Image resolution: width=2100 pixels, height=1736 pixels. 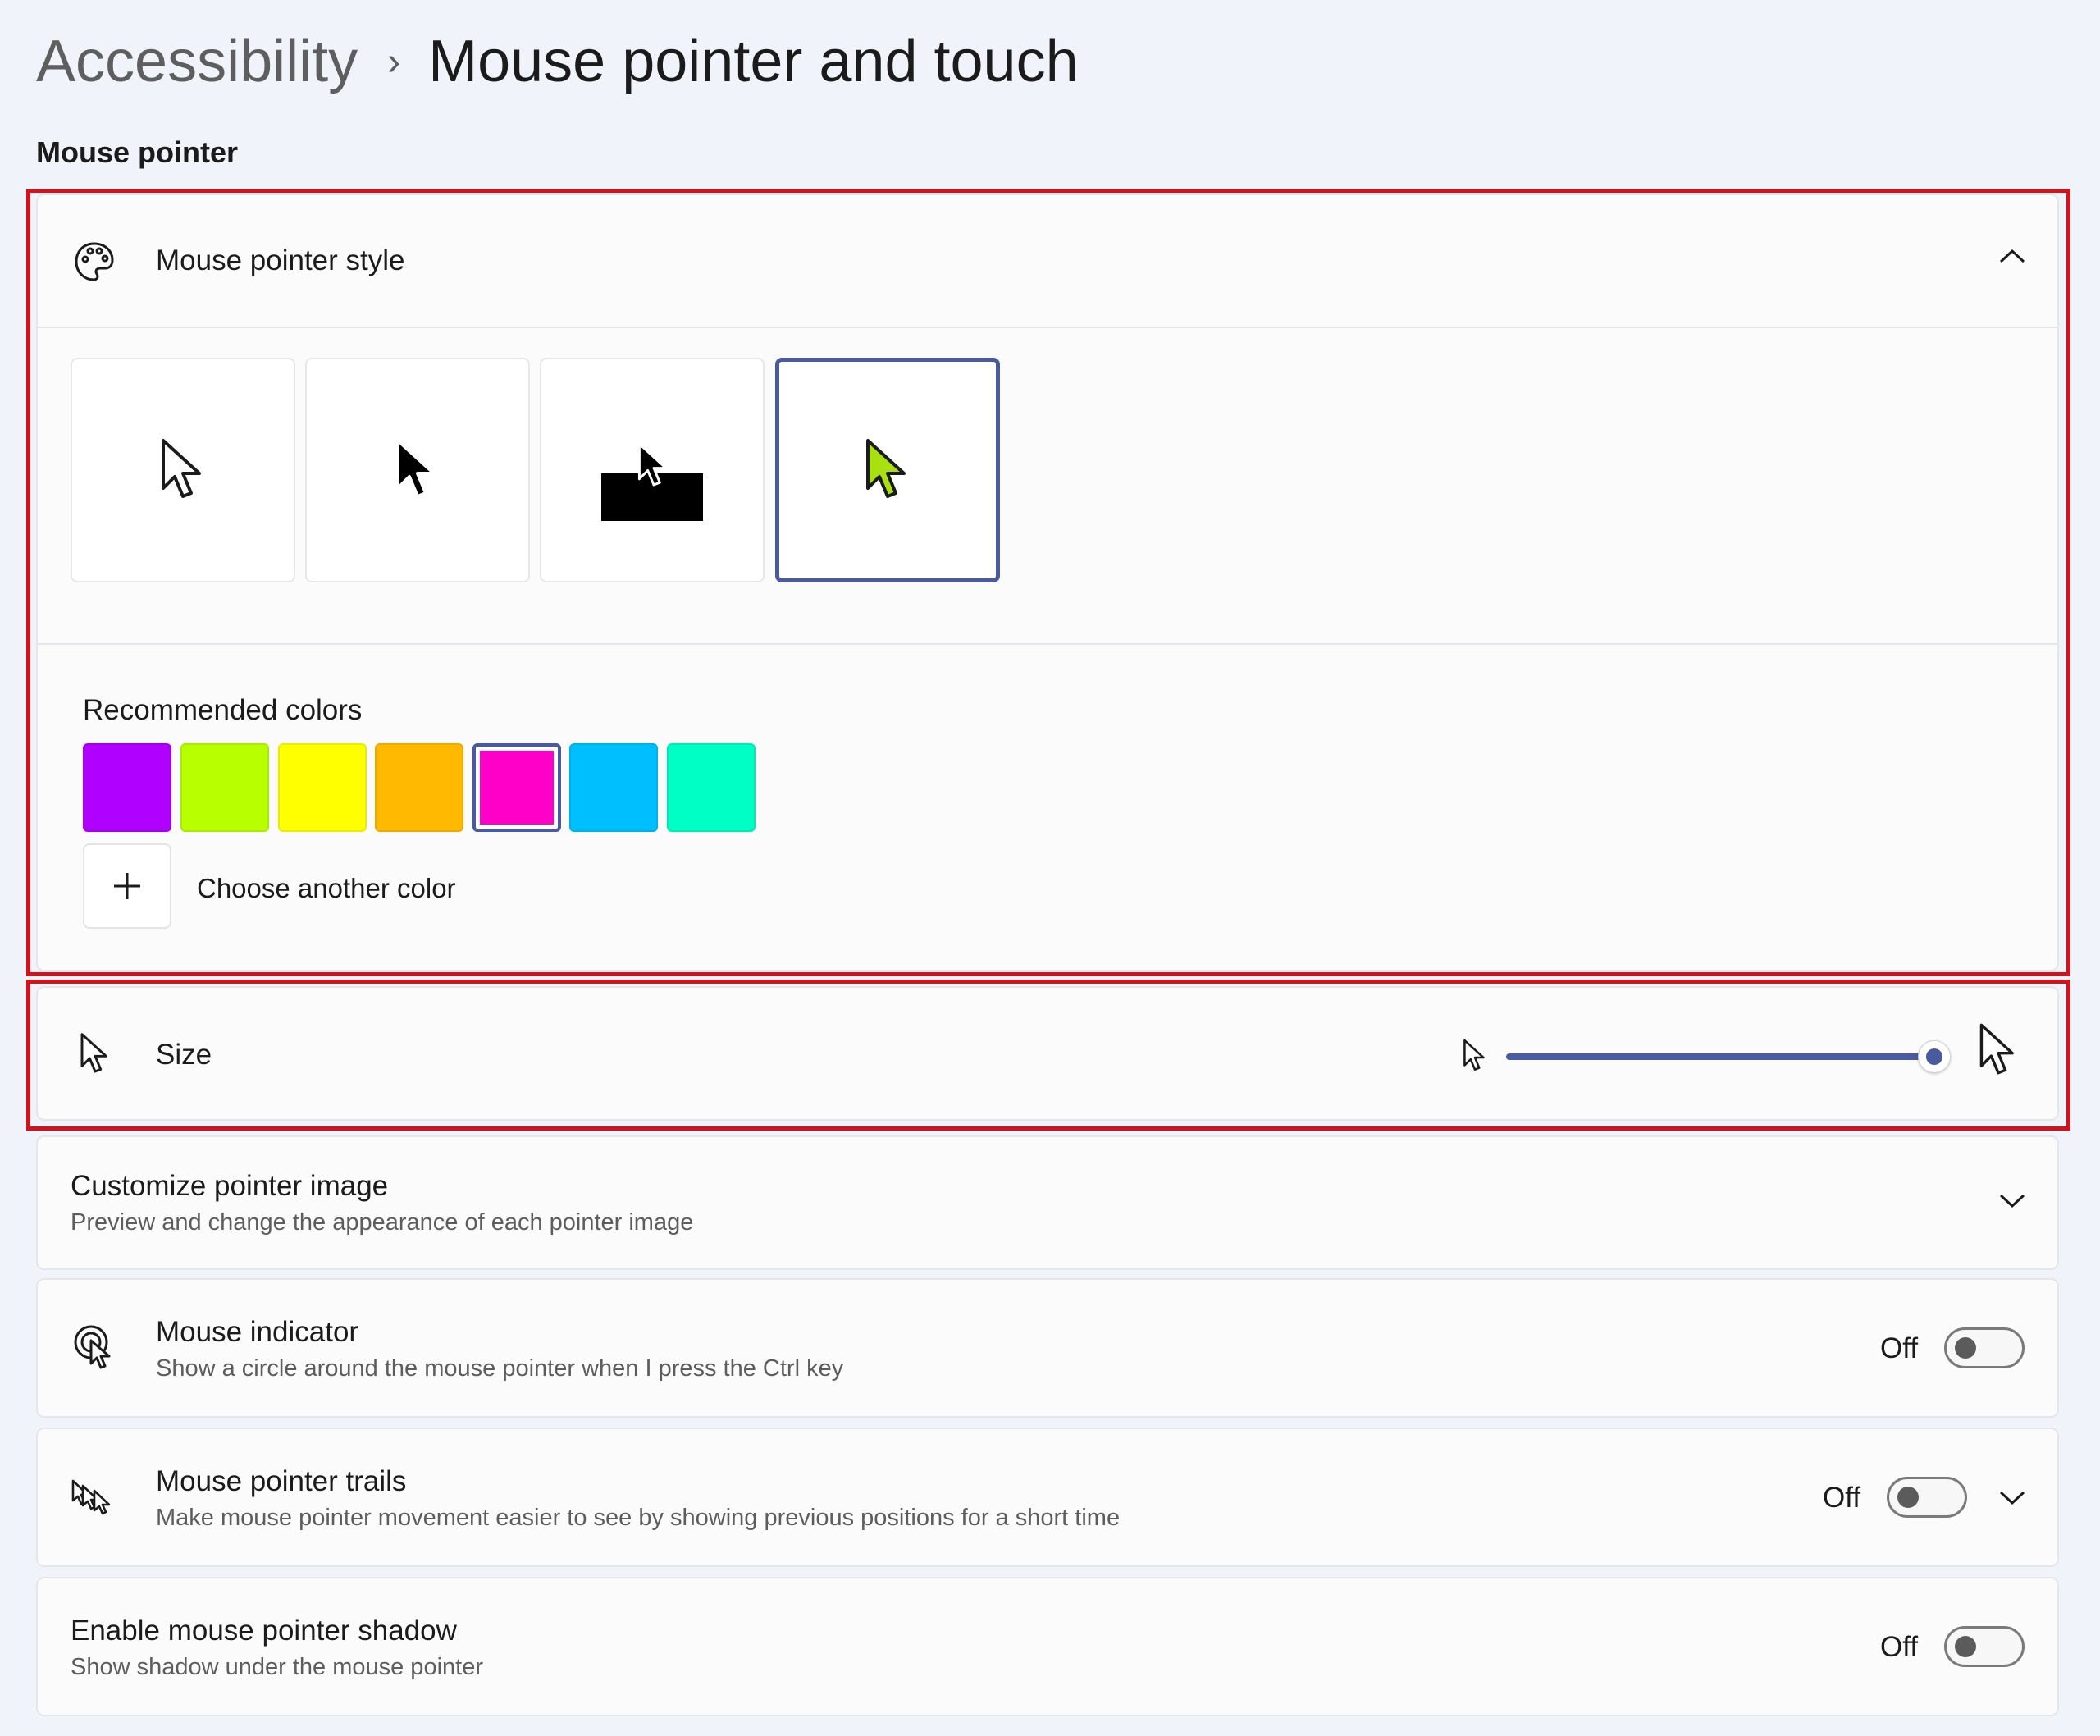 What do you see at coordinates (95, 1348) in the screenshot?
I see `mouse-indicator-icon` at bounding box center [95, 1348].